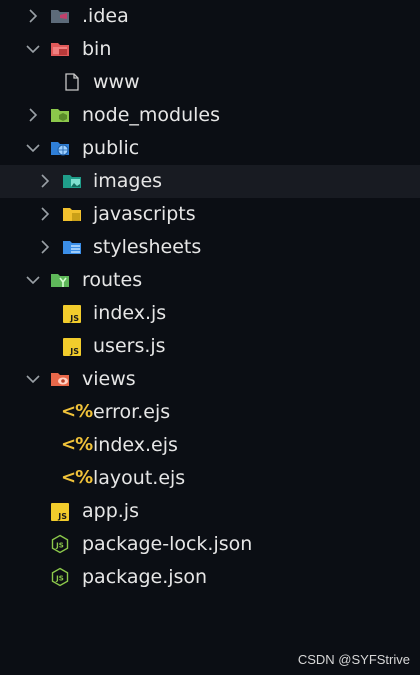 Image resolution: width=420 pixels, height=675 pixels. I want to click on tree-item-views-error-ejs: <% error.ejs, so click(210, 412).